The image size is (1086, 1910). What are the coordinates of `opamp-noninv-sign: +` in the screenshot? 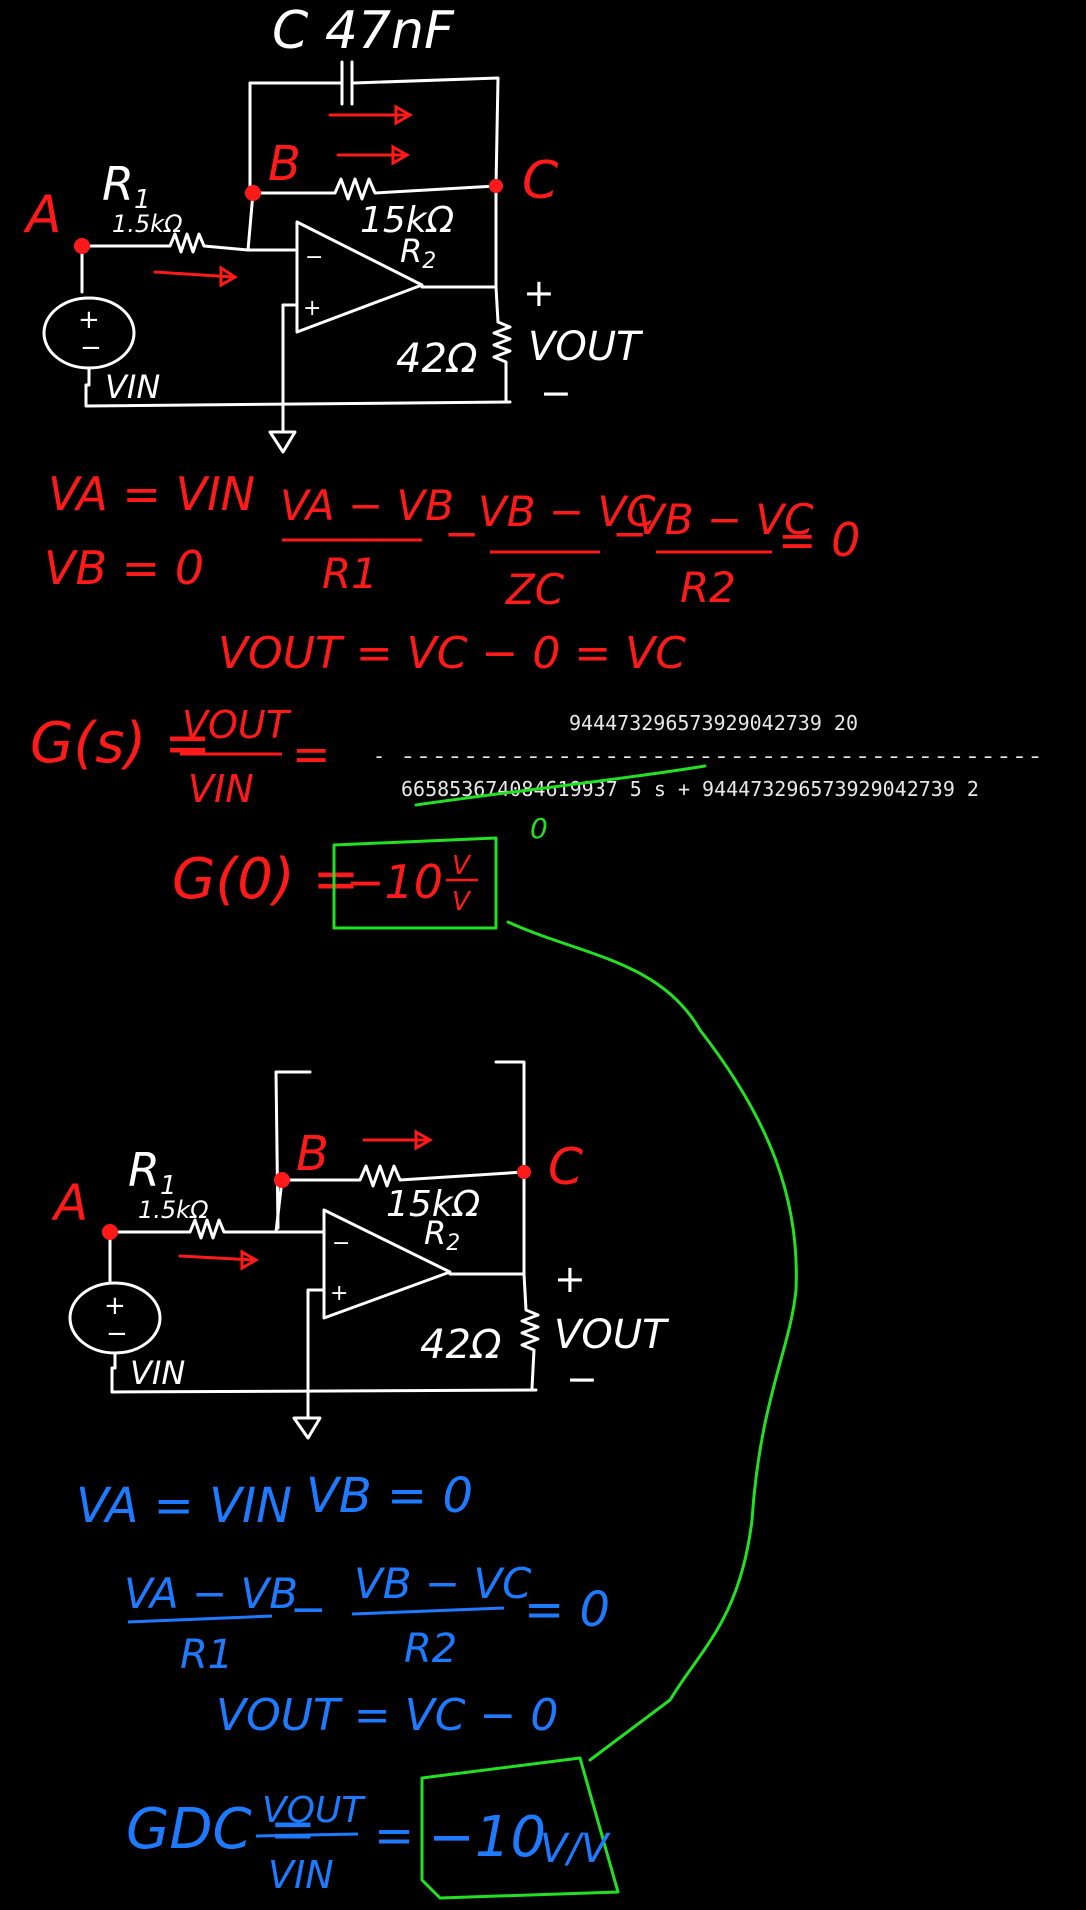 It's located at (312, 308).